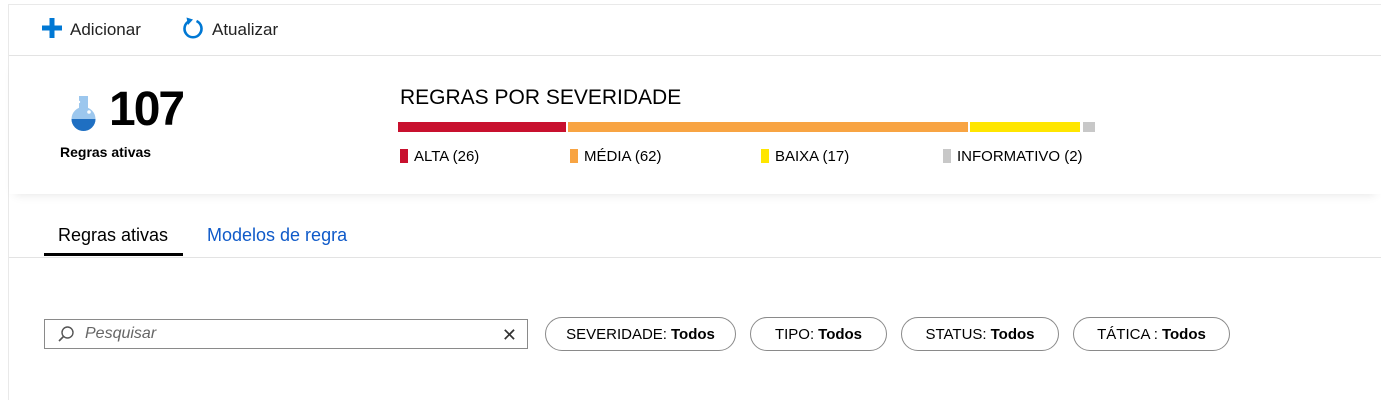 Image resolution: width=1381 pixels, height=400 pixels. What do you see at coordinates (509, 335) in the screenshot?
I see `clear-search-icon: ✕` at bounding box center [509, 335].